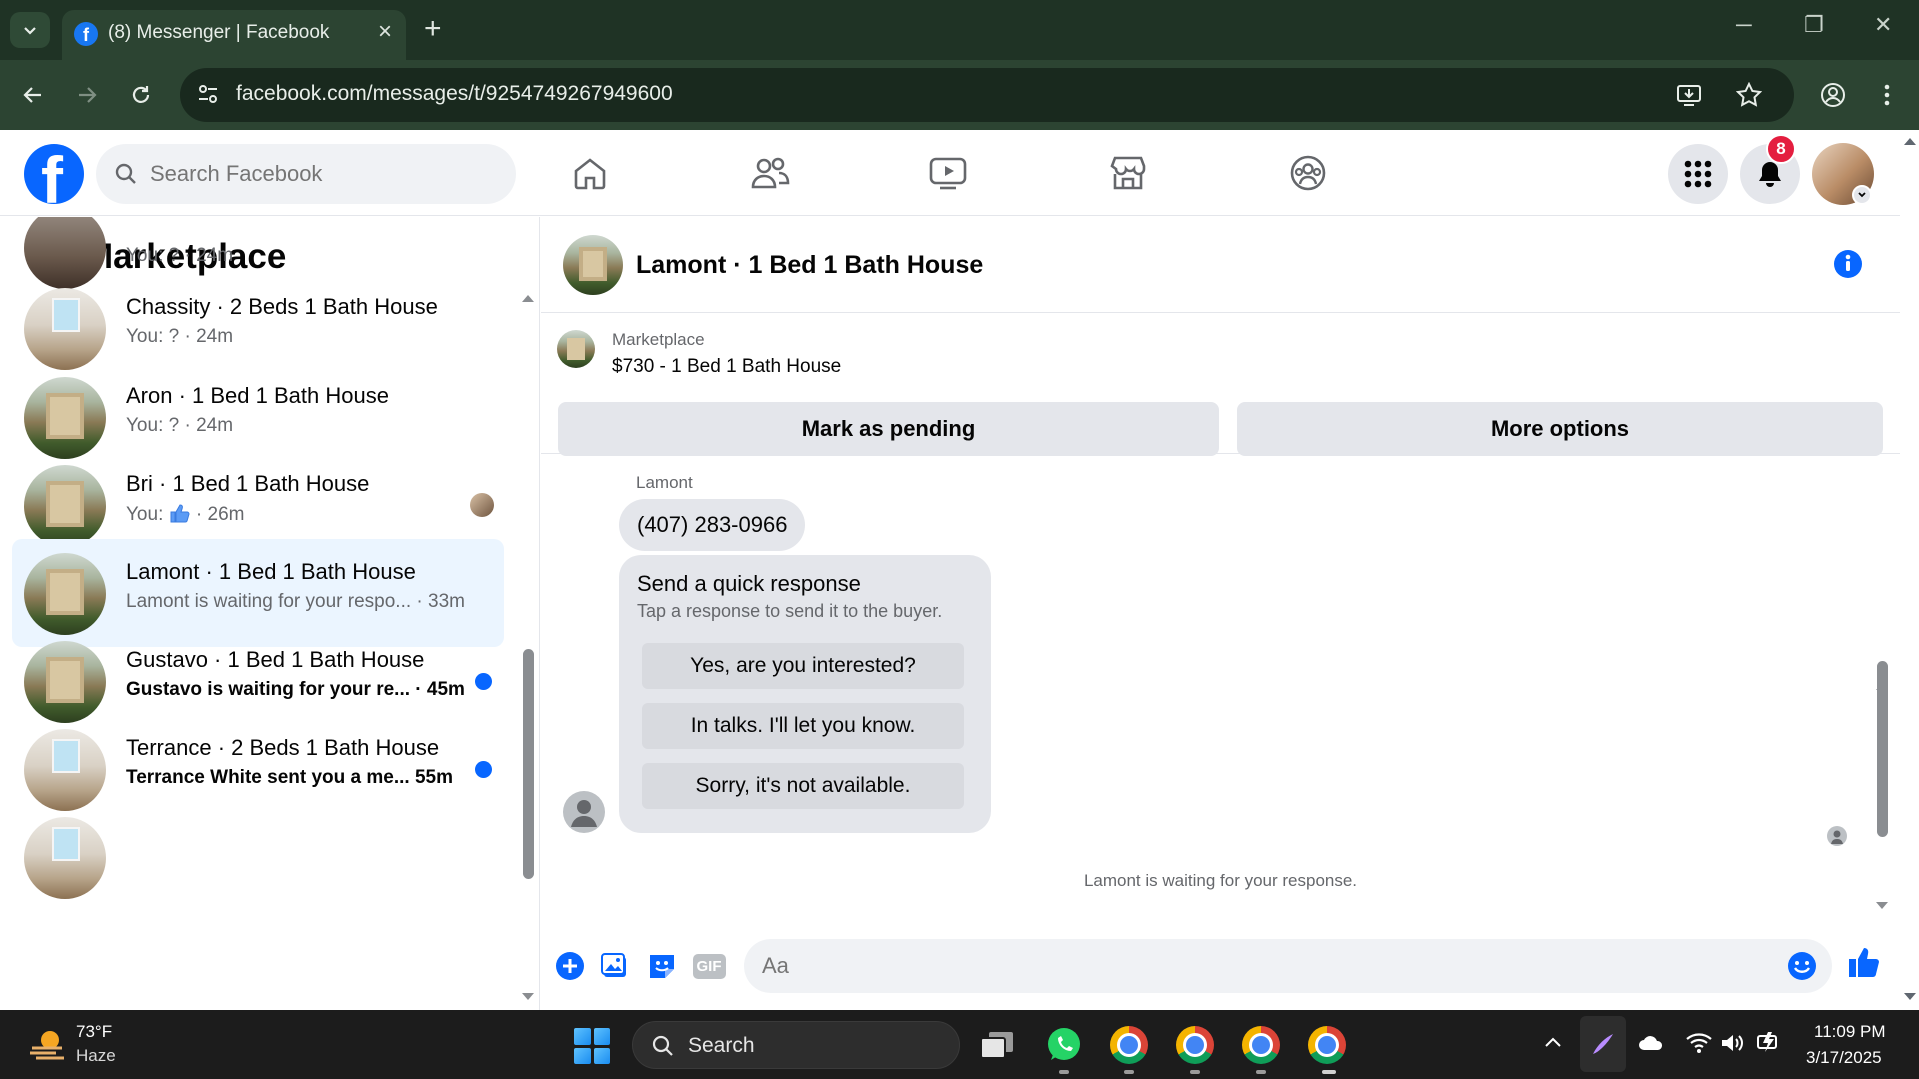  Describe the element at coordinates (592, 1046) in the screenshot. I see `windows-start-icon` at that location.